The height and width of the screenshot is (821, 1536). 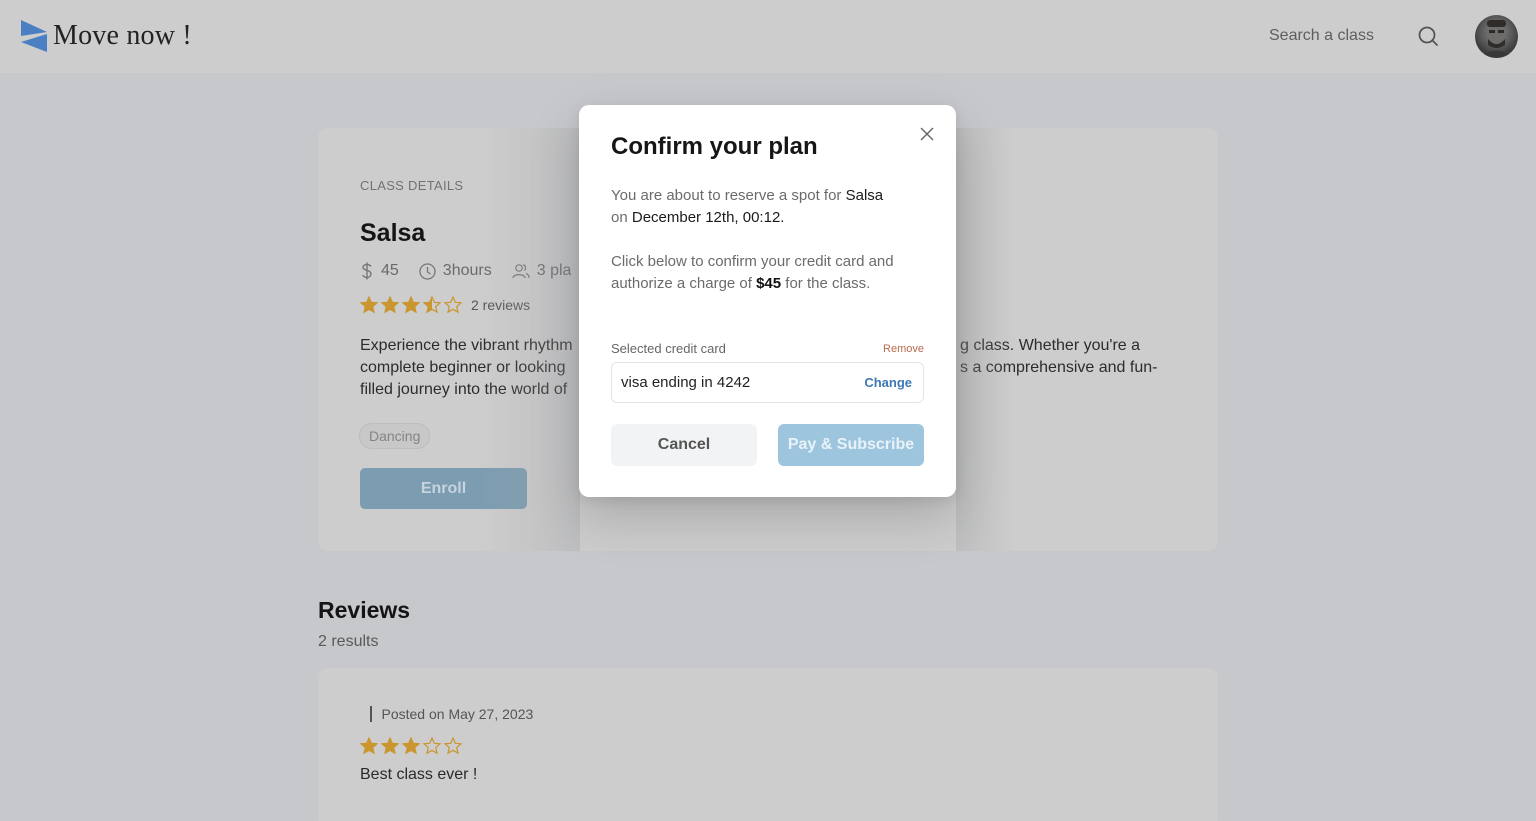 I want to click on cancel-button: Cancel, so click(x=684, y=445).